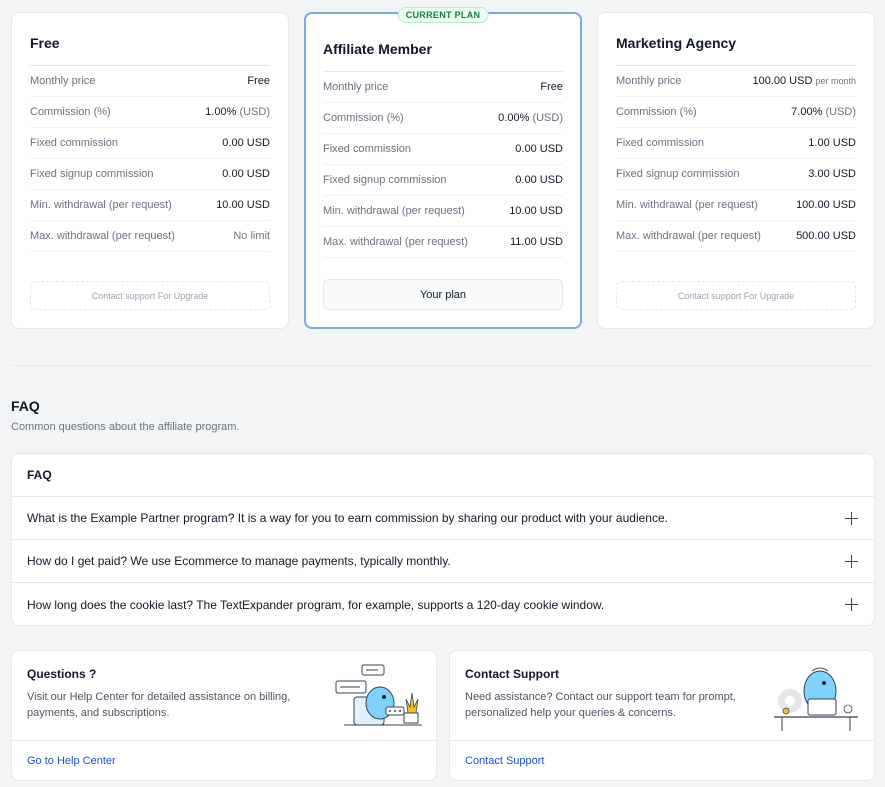 This screenshot has width=885, height=787. Describe the element at coordinates (826, 236) in the screenshot. I see `row-value: 500.00 USD` at that location.